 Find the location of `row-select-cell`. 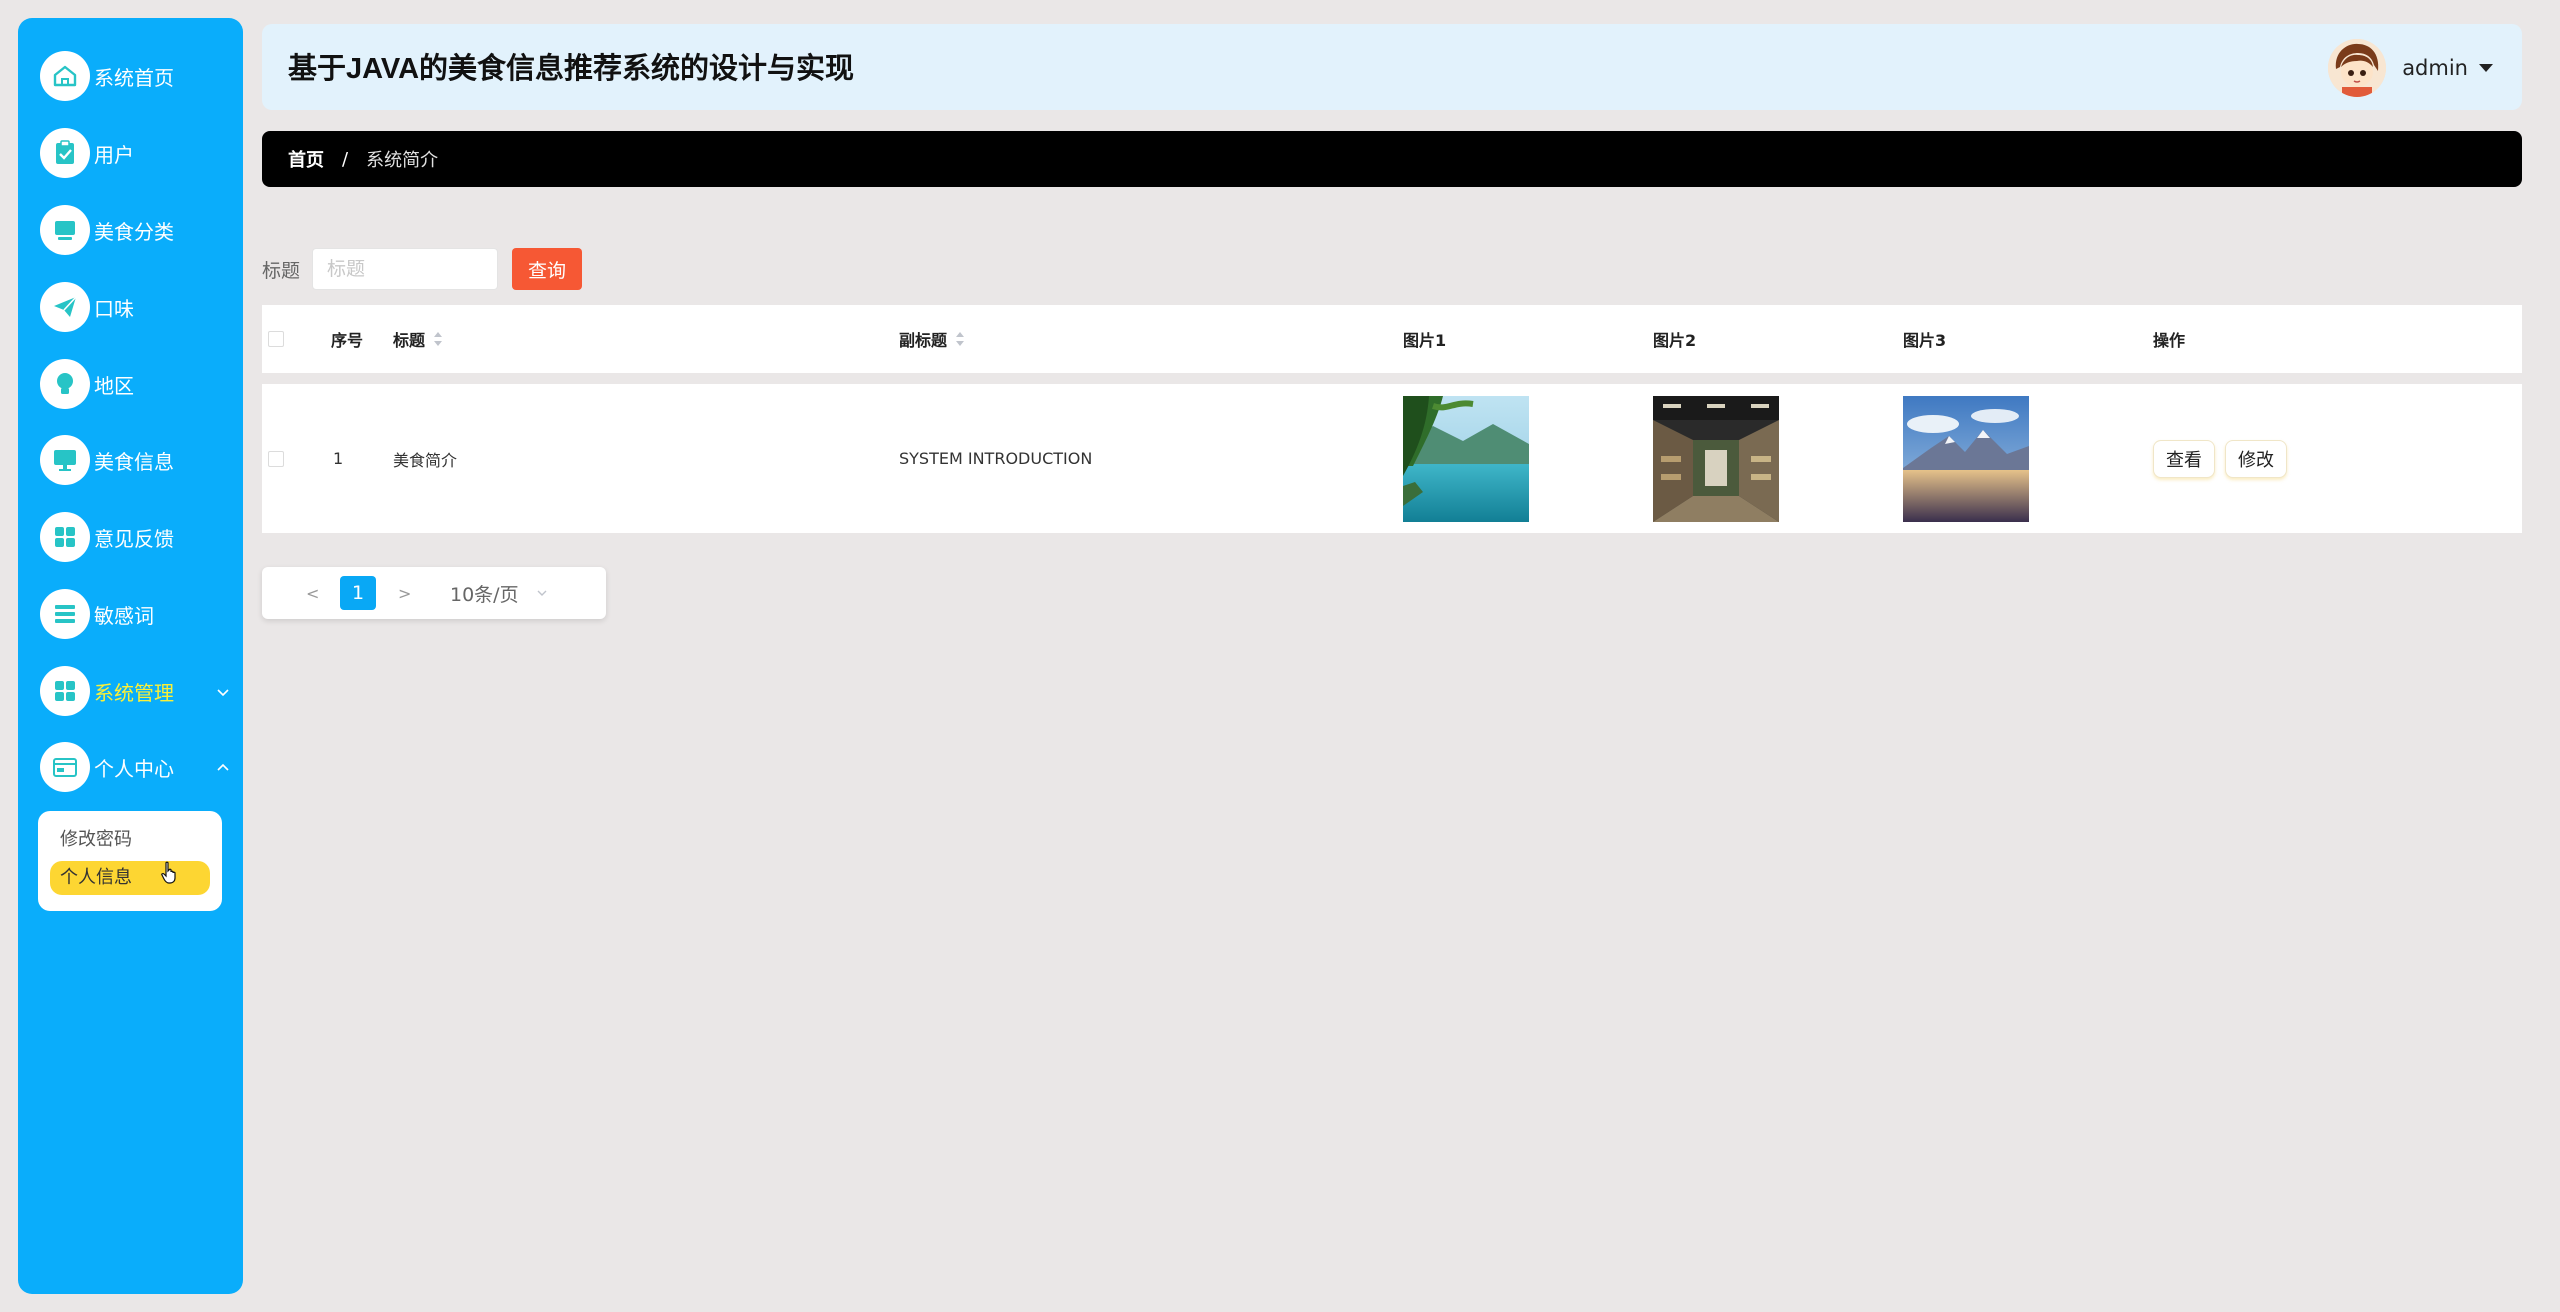

row-select-cell is located at coordinates (276, 458).